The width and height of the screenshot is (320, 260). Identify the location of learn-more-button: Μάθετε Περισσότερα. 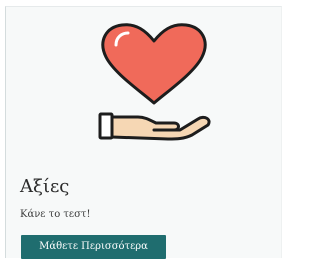
(93, 247).